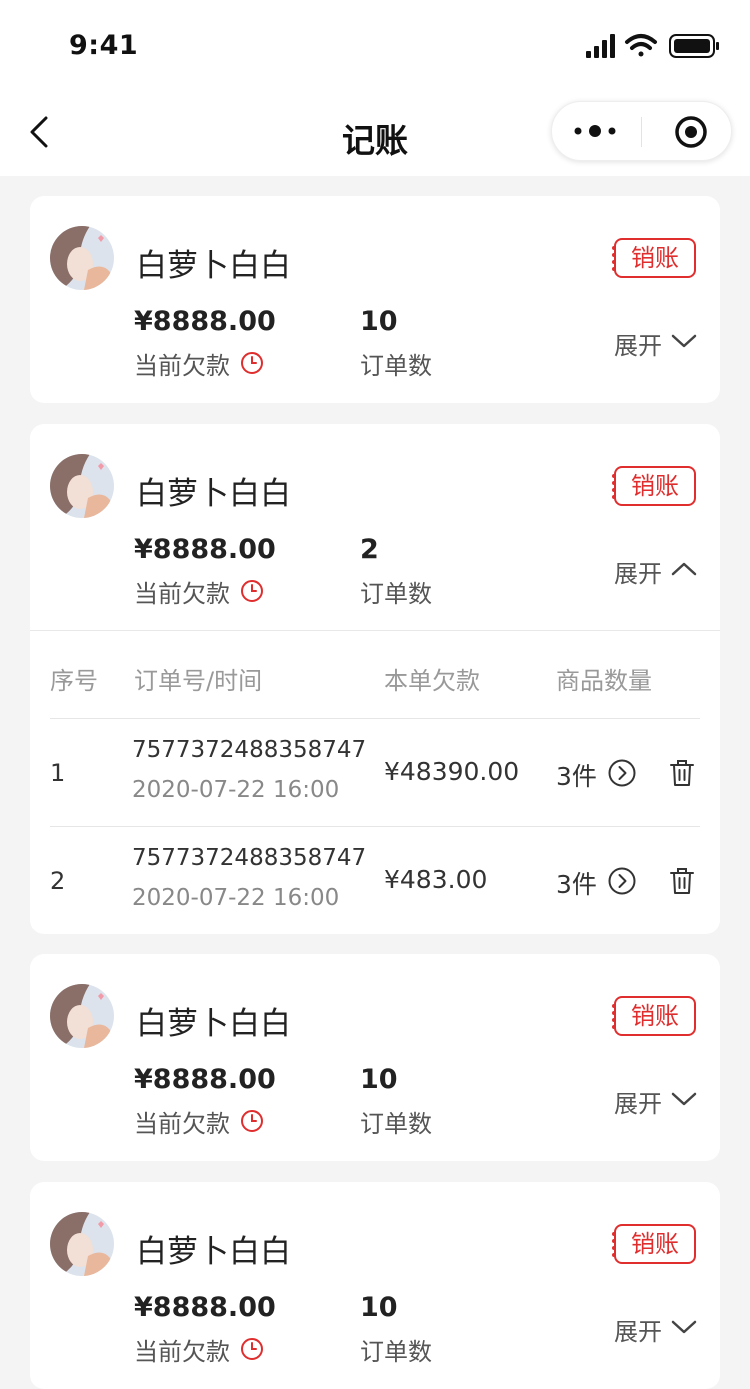 This screenshot has height=1389, width=750. I want to click on mini-program-capsule, so click(641, 131).